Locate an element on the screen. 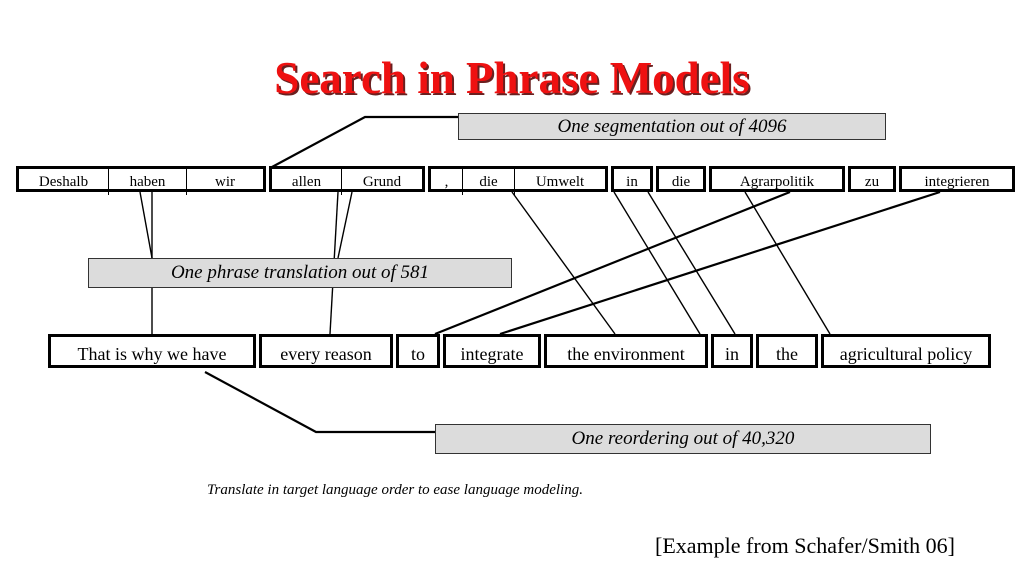 Image resolution: width=1024 pixels, height=576 pixels. source-token: Grund is located at coordinates (382, 181).